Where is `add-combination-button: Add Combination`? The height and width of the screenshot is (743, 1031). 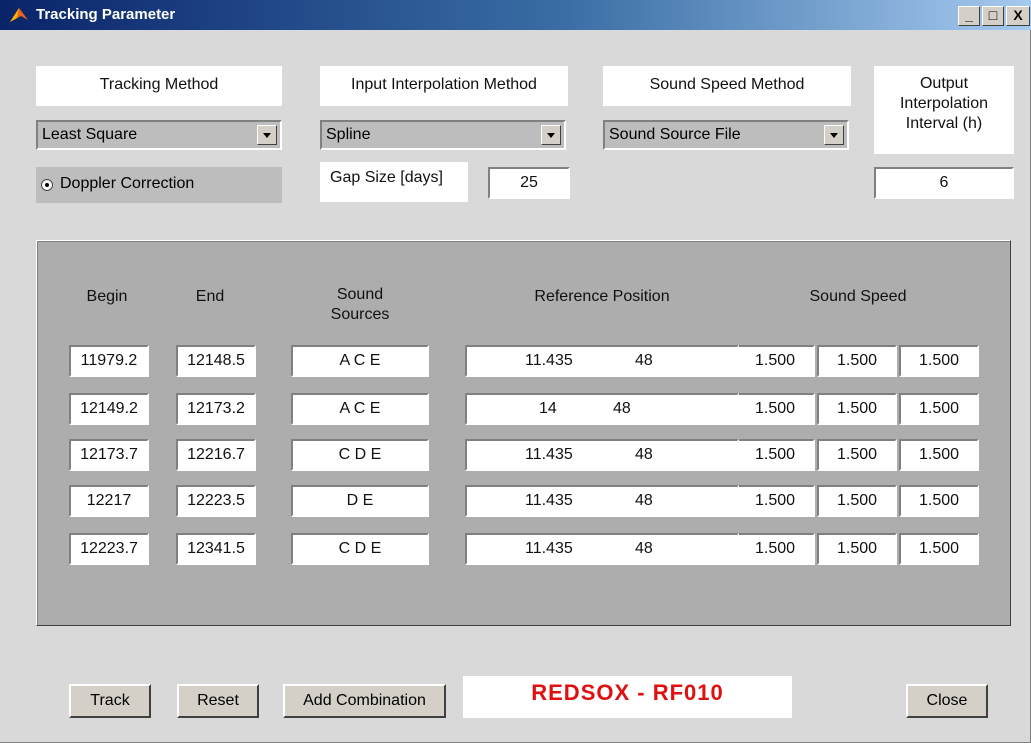
add-combination-button: Add Combination is located at coordinates (364, 701).